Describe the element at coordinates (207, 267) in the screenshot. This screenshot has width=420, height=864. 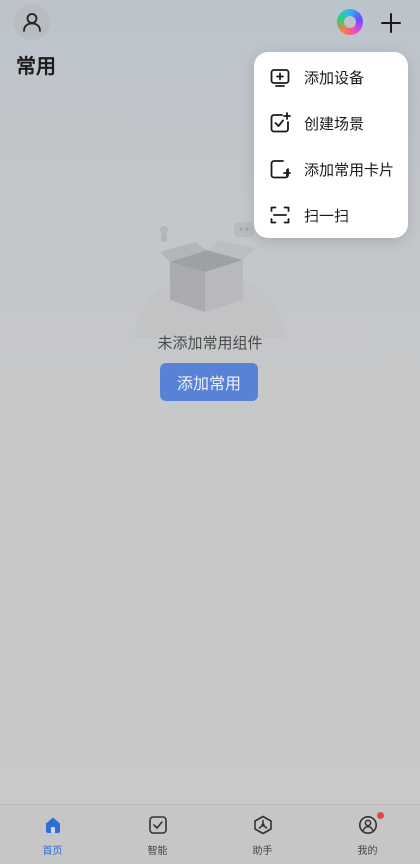
I see `empty-box-icon` at that location.